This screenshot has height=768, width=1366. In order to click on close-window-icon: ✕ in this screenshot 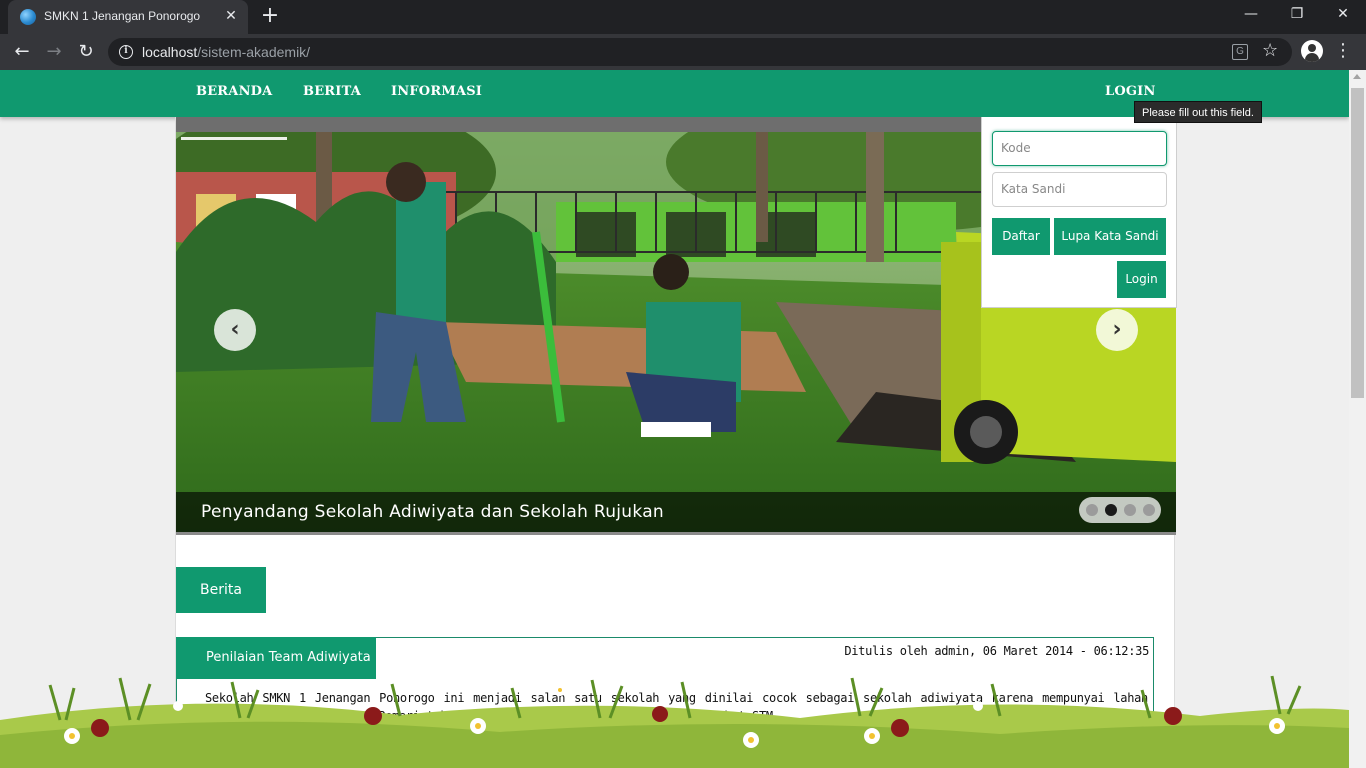, I will do `click(1343, 15)`.